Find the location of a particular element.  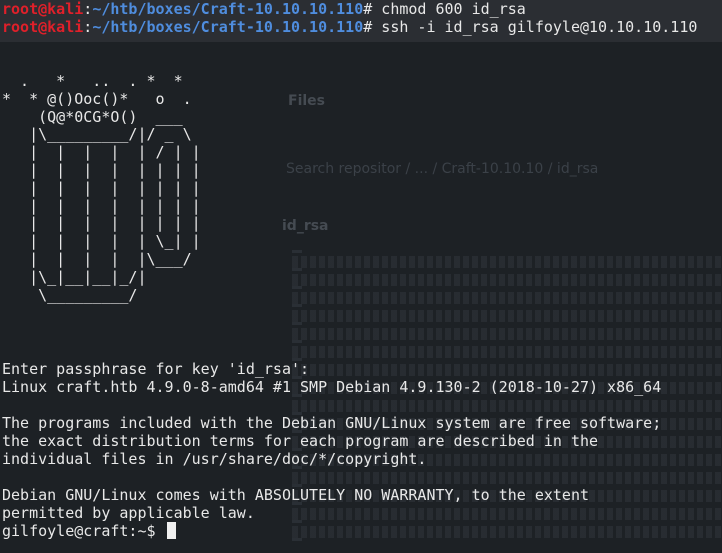

ascii-line: |\_|__|__|_/| is located at coordinates (74, 276).